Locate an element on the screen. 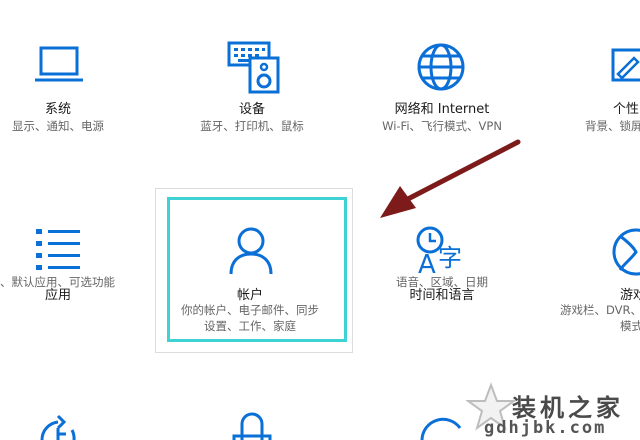  paint-icon is located at coordinates (625, 65).